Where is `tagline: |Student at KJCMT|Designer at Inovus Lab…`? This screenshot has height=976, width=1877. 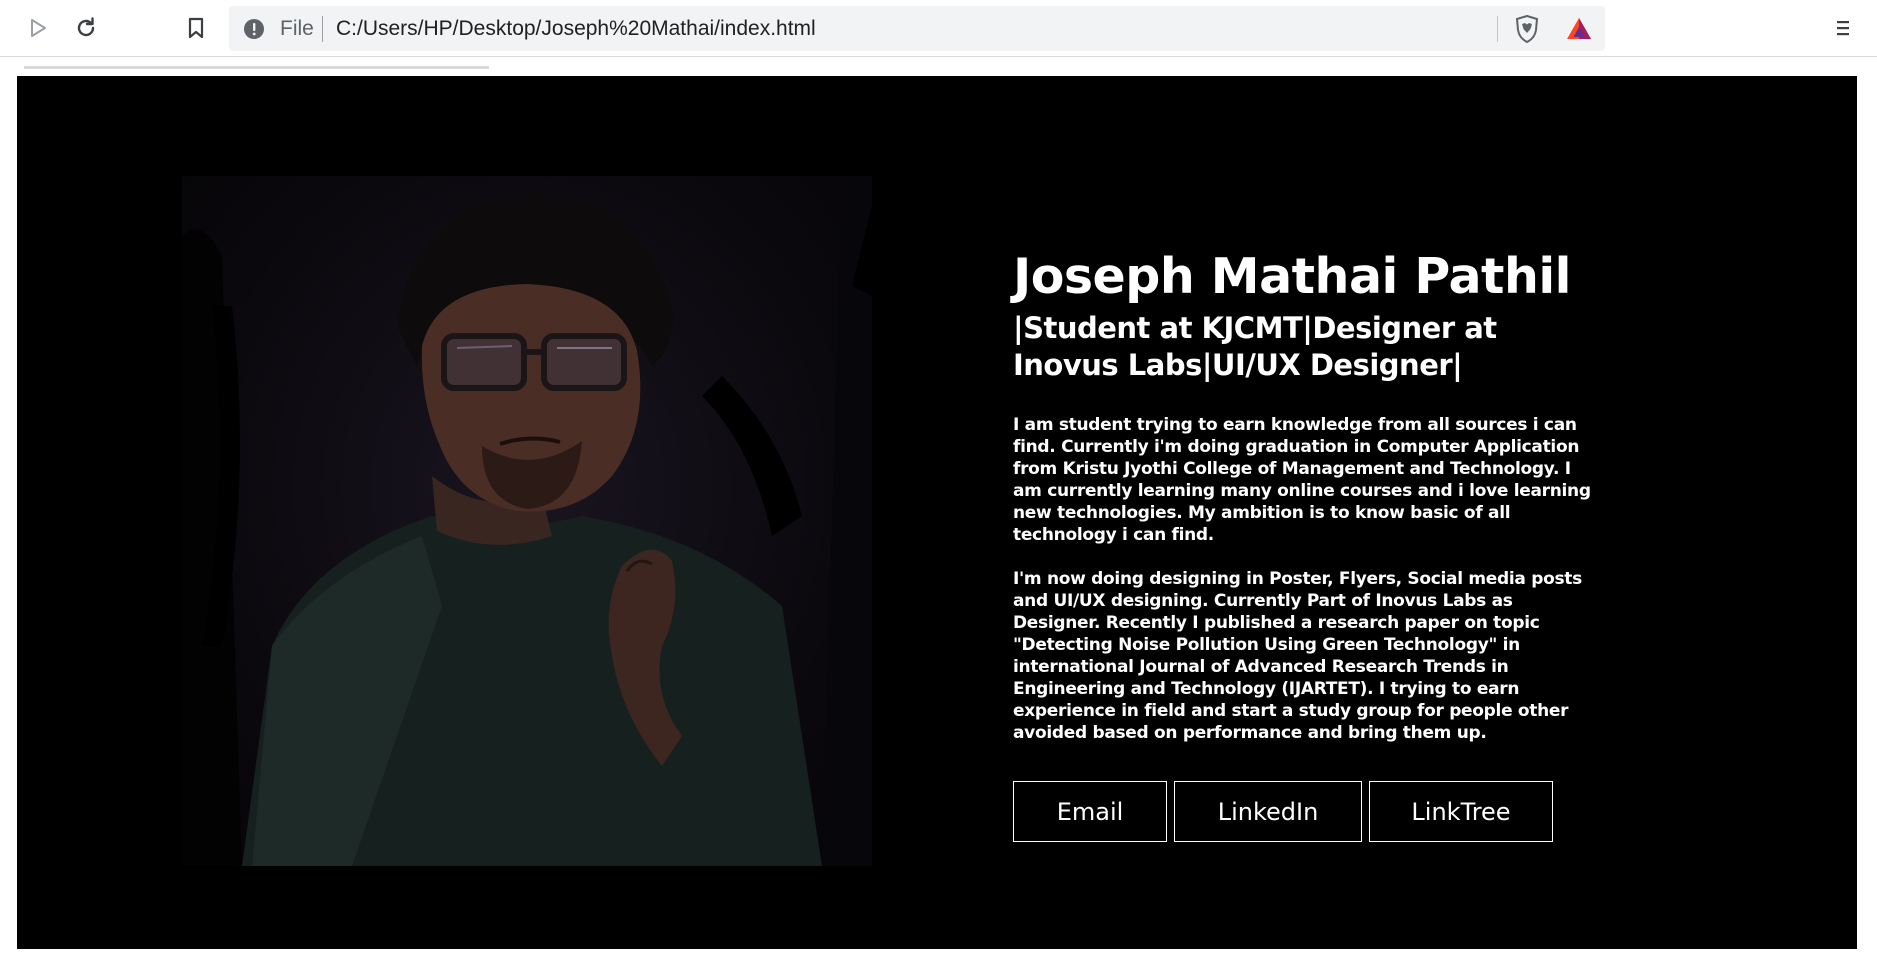
tagline: |Student at KJCMT|Designer at Inovus Lab… is located at coordinates (1255, 346).